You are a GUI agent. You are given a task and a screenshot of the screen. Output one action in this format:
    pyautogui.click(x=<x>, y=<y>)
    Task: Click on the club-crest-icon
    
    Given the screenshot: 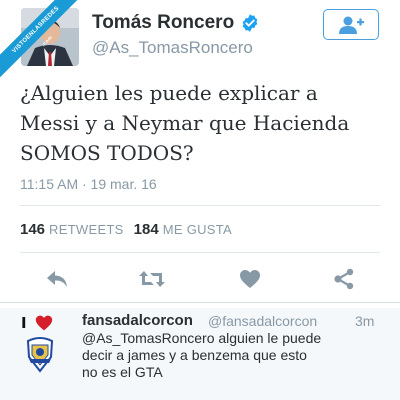 What is the action you would take?
    pyautogui.click(x=40, y=355)
    